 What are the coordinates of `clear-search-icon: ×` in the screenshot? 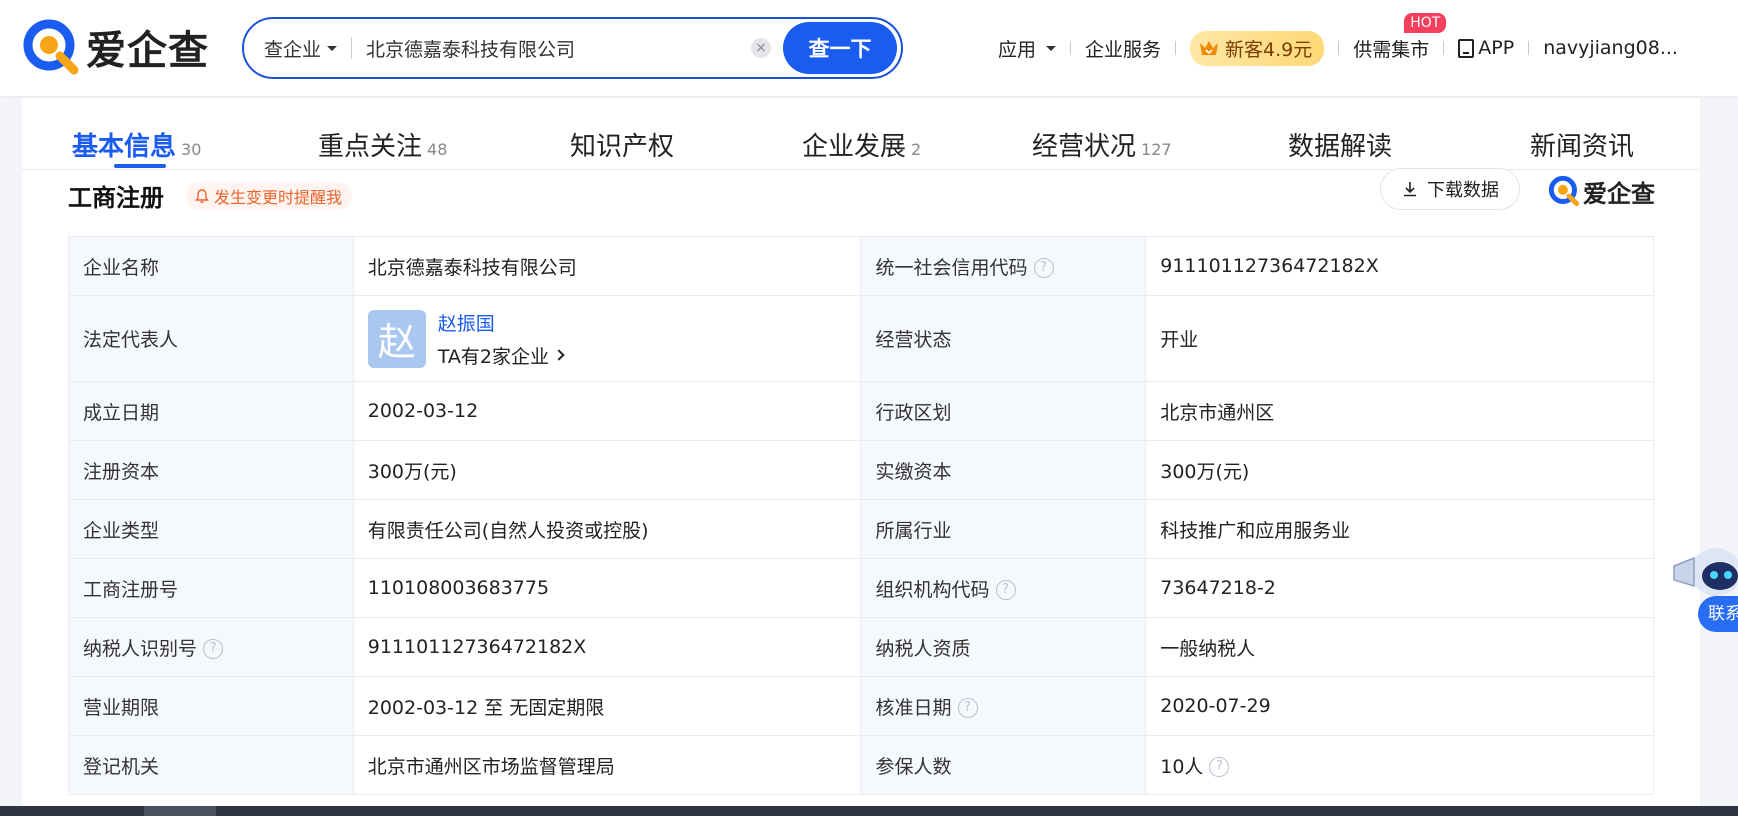 It's located at (761, 48).